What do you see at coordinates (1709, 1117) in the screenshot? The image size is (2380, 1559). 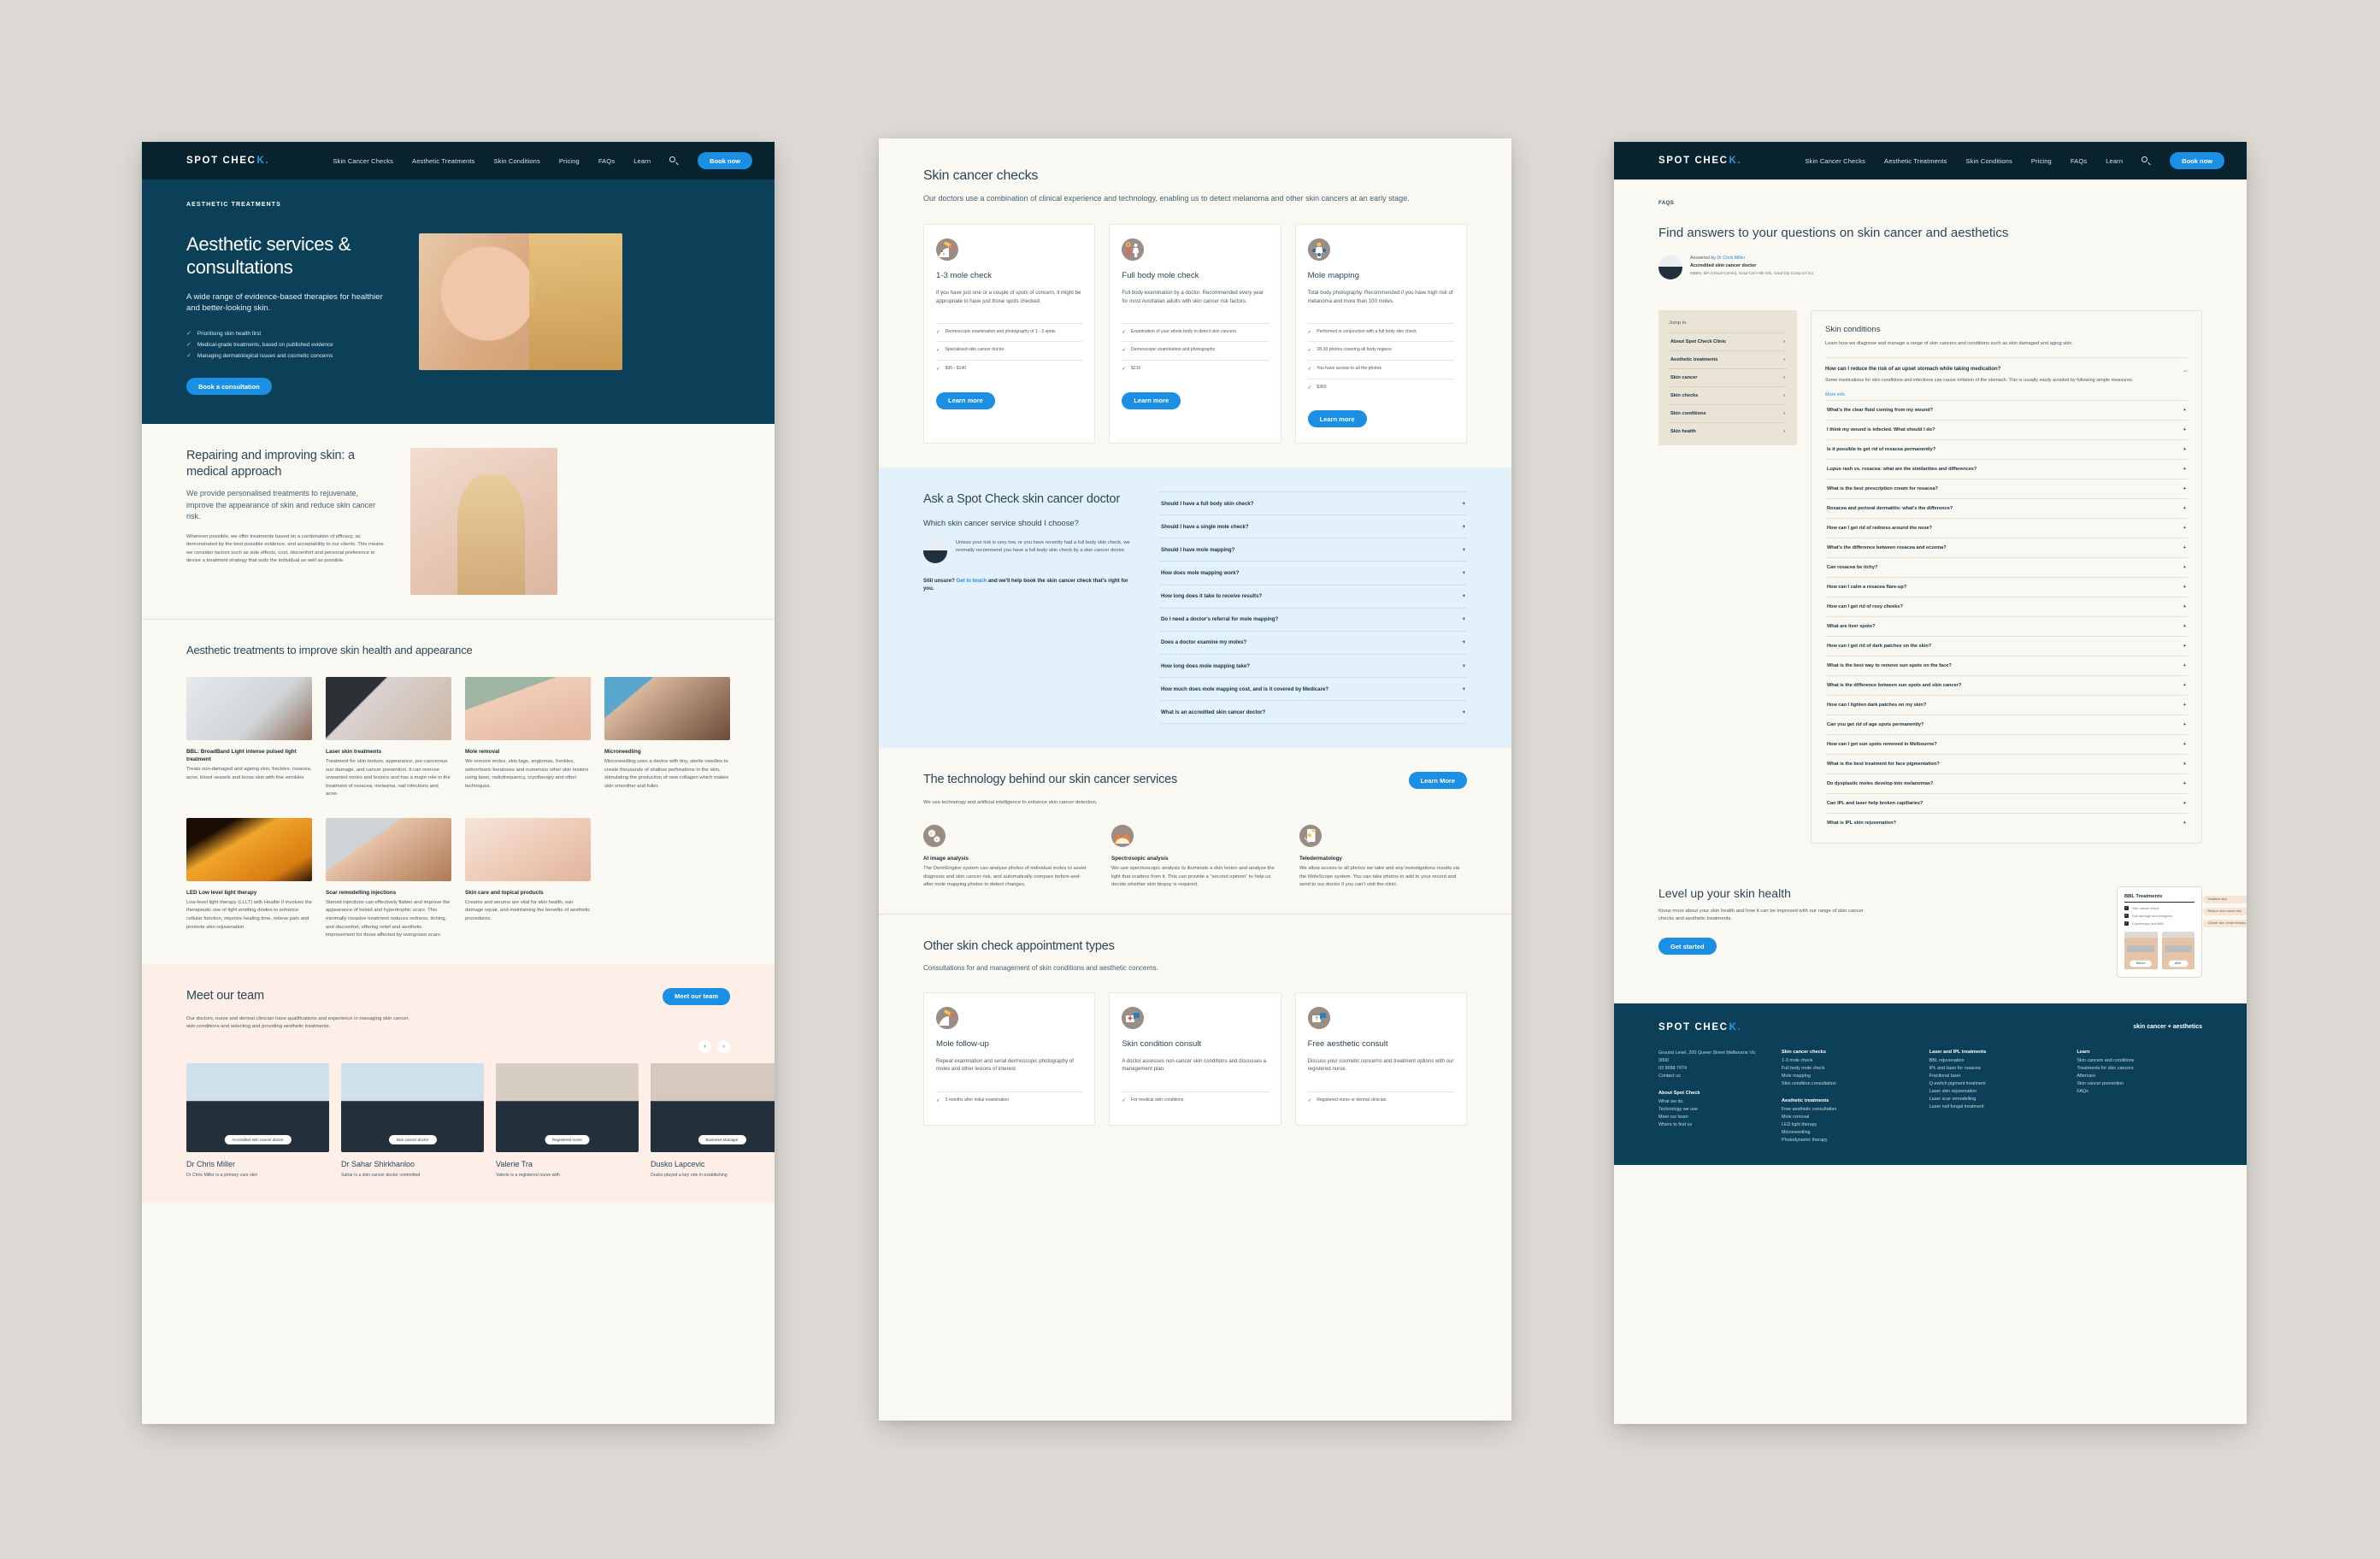 I see `footer-link: Meet our team` at bounding box center [1709, 1117].